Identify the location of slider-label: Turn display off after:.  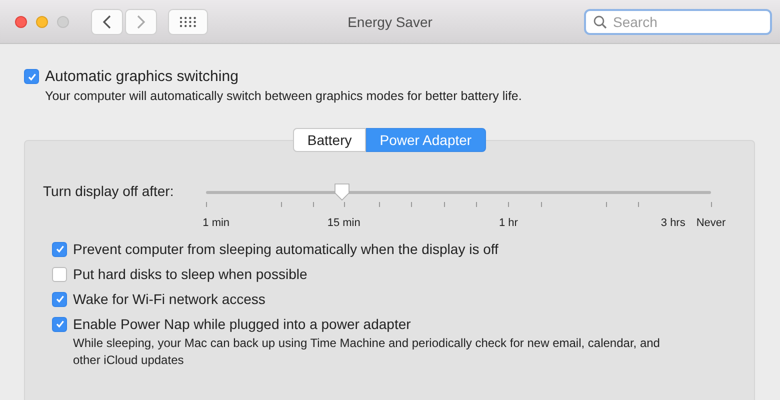
(109, 191).